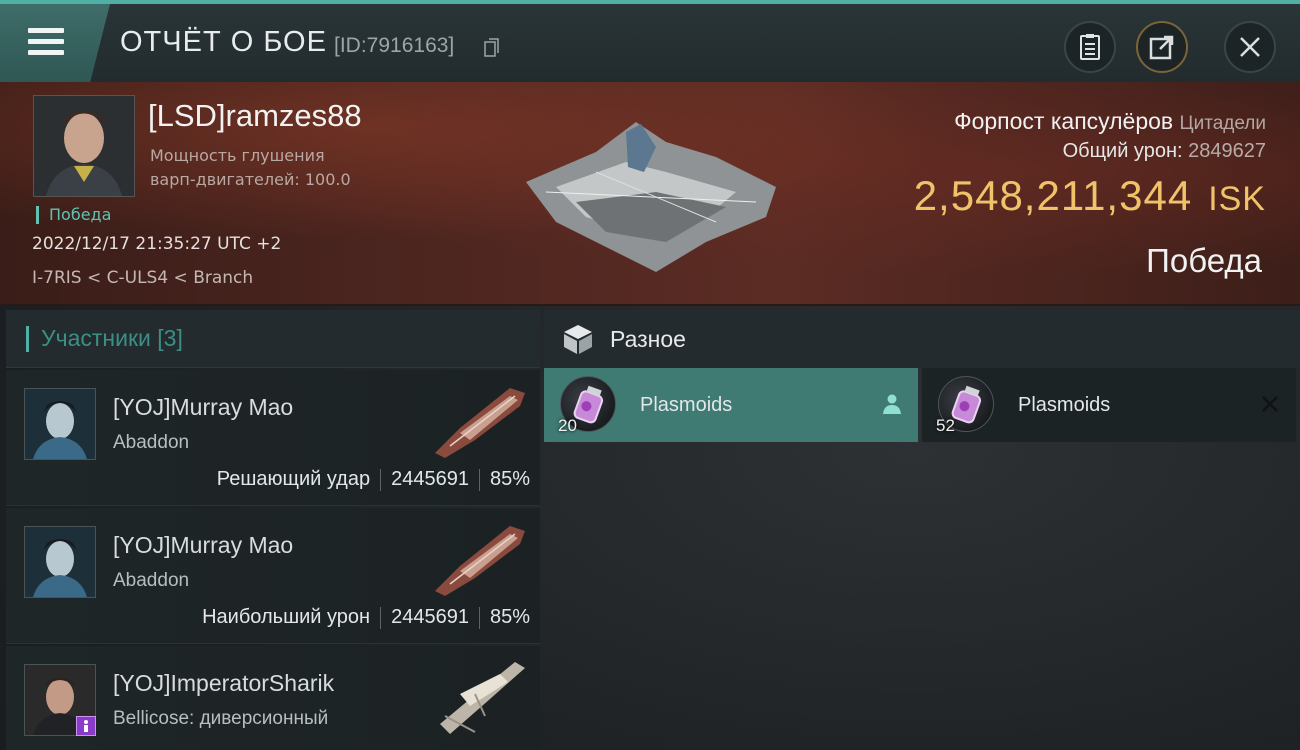  Describe the element at coordinates (255, 116) in the screenshot. I see `victim-pilot-name: [LSD]ramzes88` at that location.